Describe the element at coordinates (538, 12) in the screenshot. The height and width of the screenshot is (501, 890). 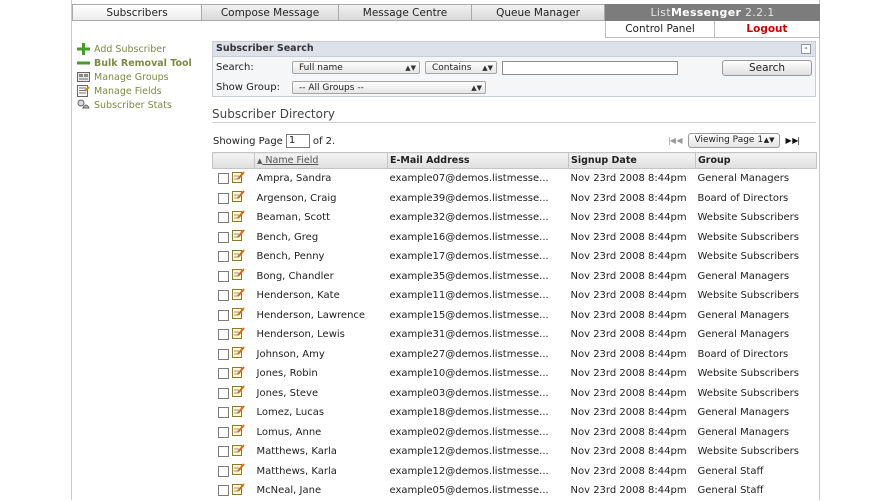
I see `tab-queue-manager: Queue Manager` at that location.